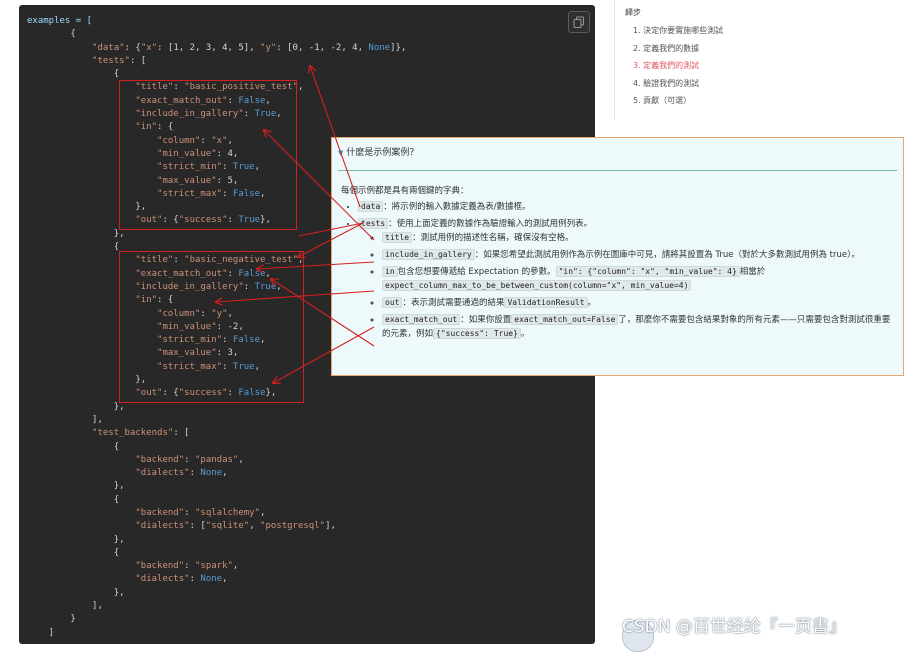 The image size is (905, 652). Describe the element at coordinates (216, 433) in the screenshot. I see `code-line: "test_backends": [` at that location.